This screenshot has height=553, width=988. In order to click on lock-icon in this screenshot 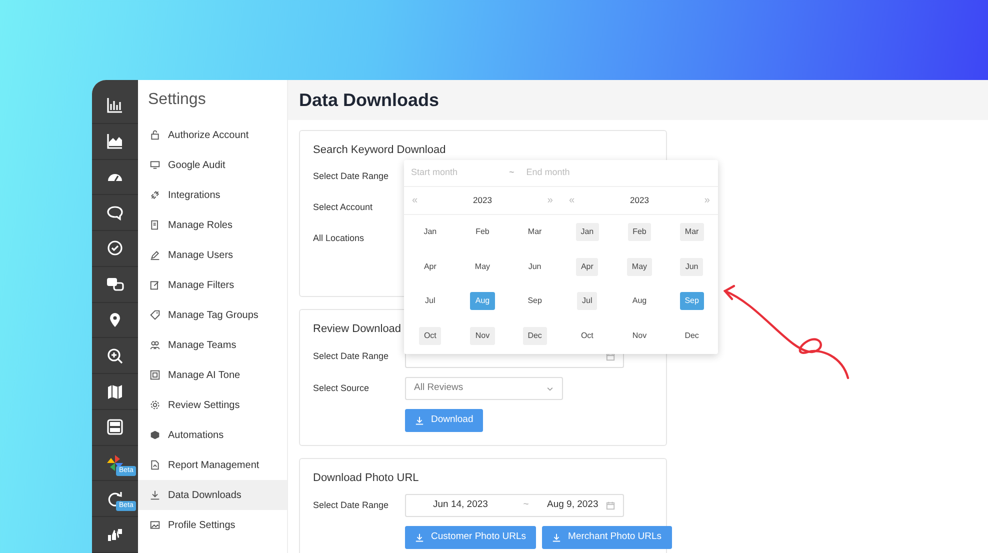, I will do `click(155, 135)`.